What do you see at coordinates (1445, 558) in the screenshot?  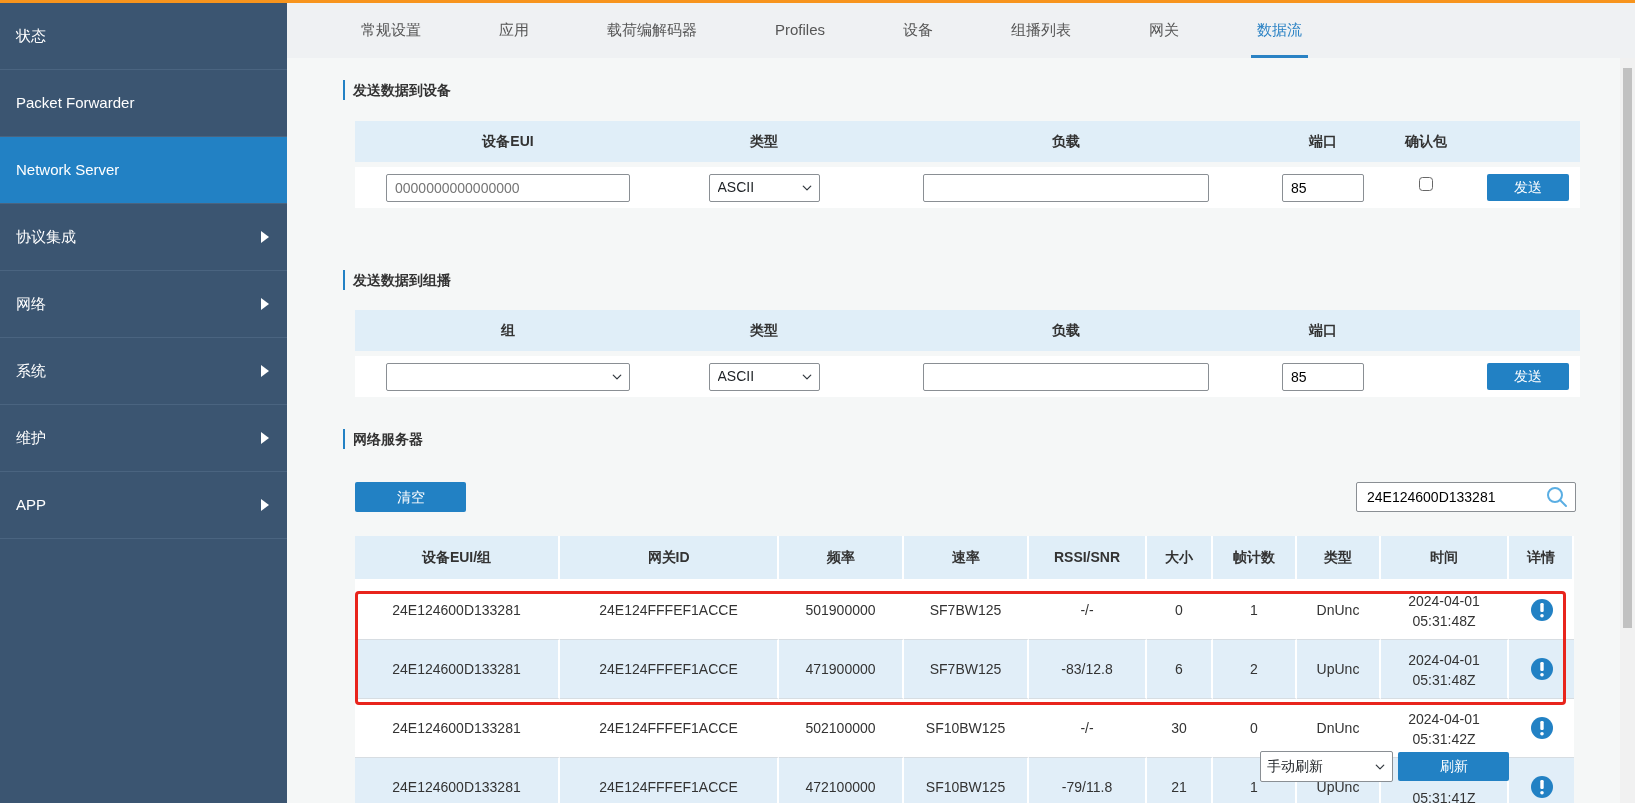 I see `column-header: 时间` at bounding box center [1445, 558].